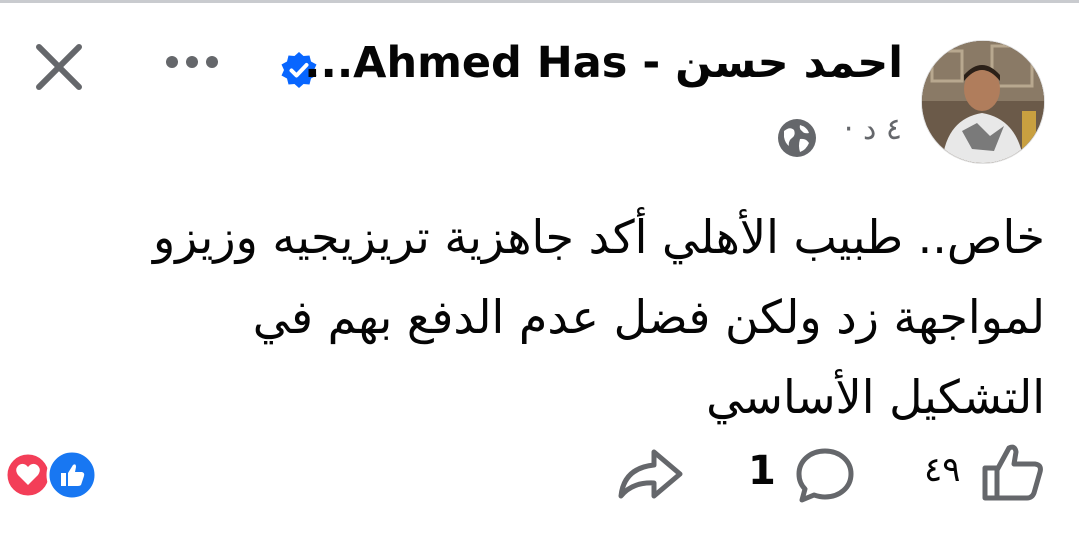  What do you see at coordinates (825, 476) in the screenshot?
I see `comment-icon` at bounding box center [825, 476].